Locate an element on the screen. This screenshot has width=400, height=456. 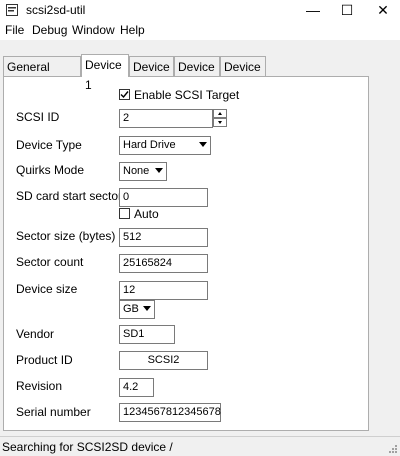
device-size-unit-value: GB is located at coordinates (131, 309).